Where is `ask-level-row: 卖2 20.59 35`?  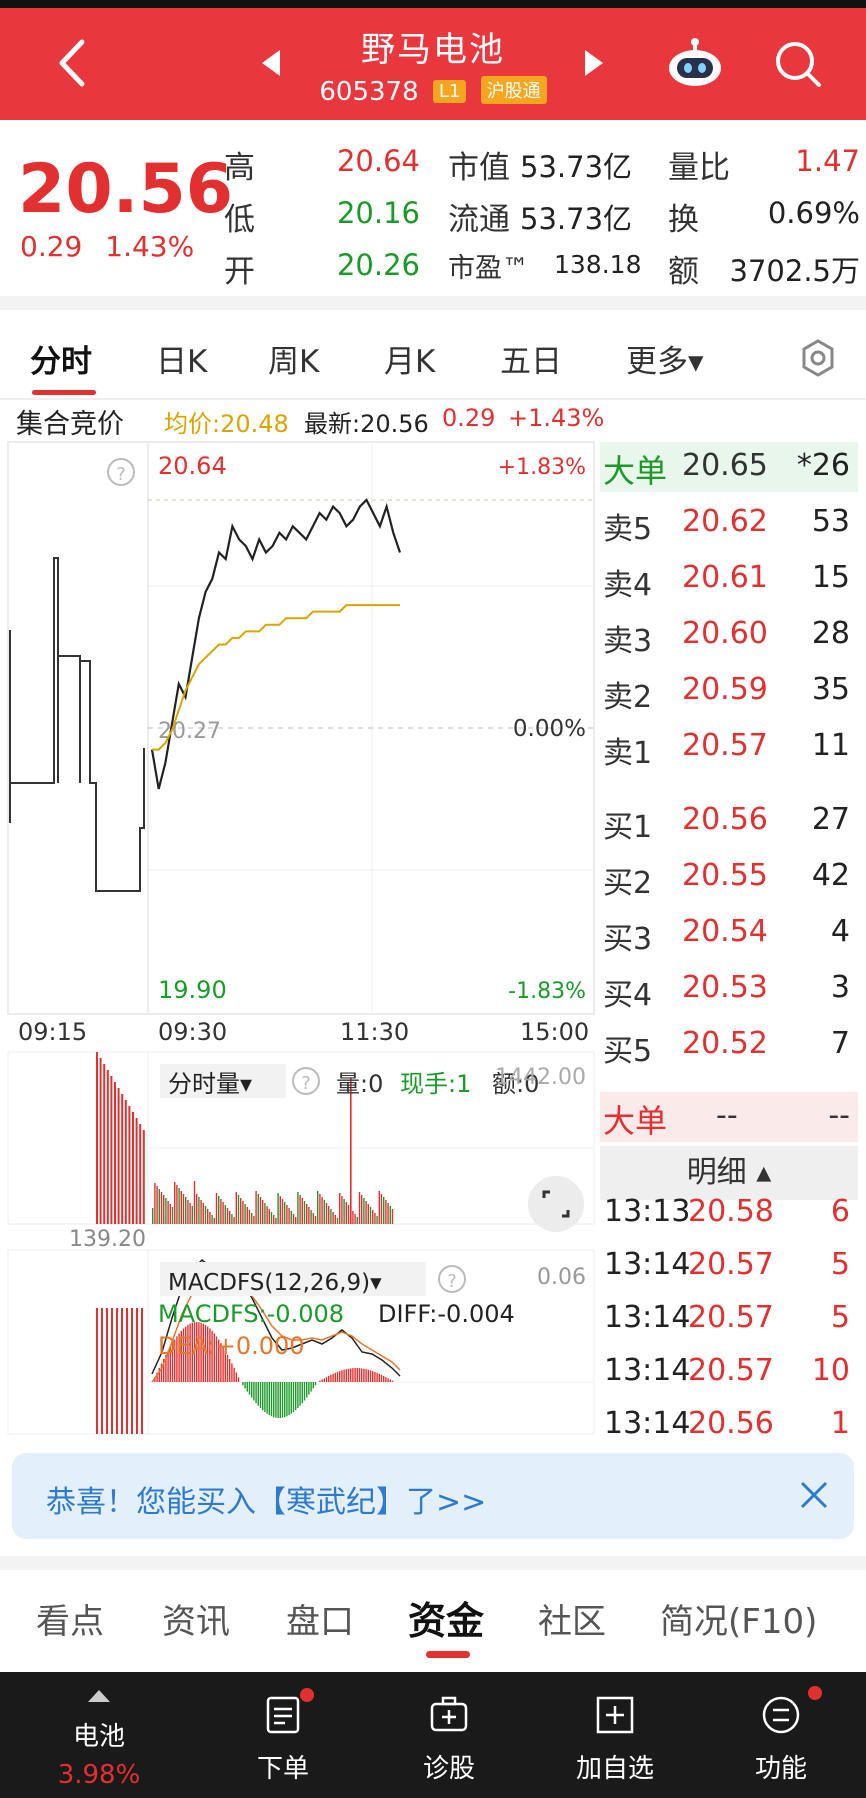
ask-level-row: 卖2 20.59 35 is located at coordinates (729, 693).